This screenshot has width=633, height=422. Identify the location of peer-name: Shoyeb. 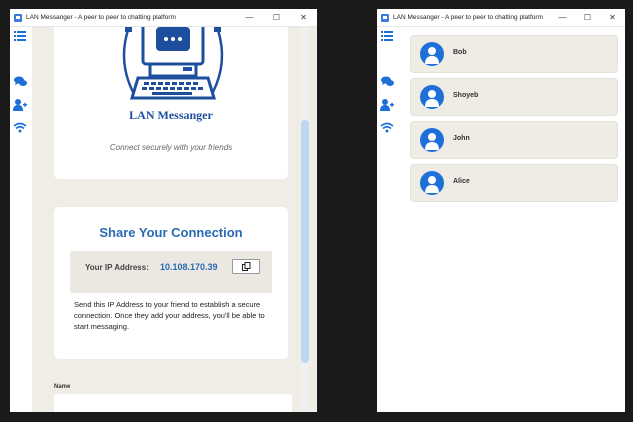
(466, 95).